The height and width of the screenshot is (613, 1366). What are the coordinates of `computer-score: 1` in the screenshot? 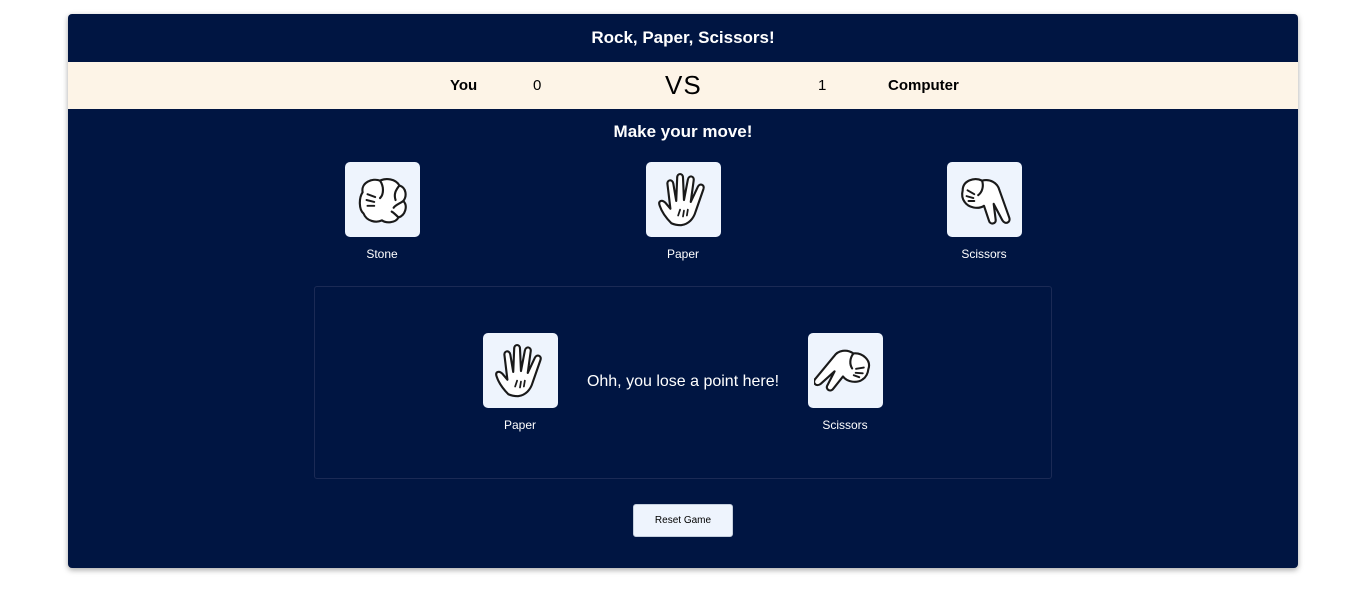 It's located at (822, 85).